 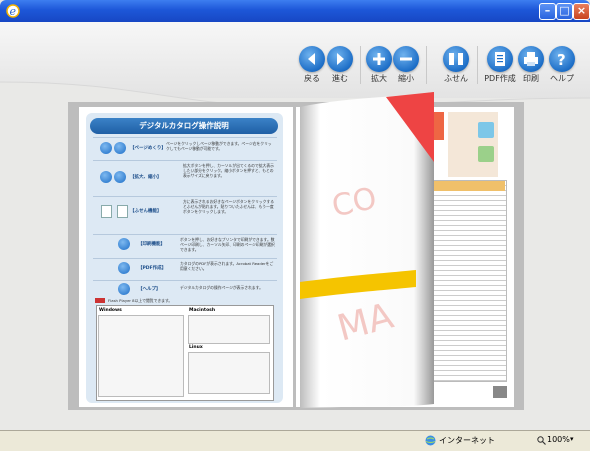 I want to click on linux-table, so click(x=229, y=373).